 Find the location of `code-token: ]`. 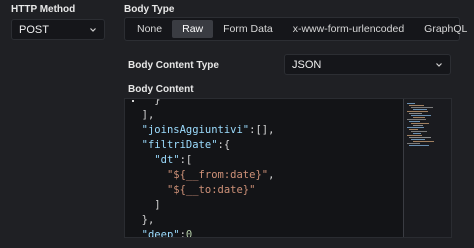

code-token: ] is located at coordinates (157, 205).